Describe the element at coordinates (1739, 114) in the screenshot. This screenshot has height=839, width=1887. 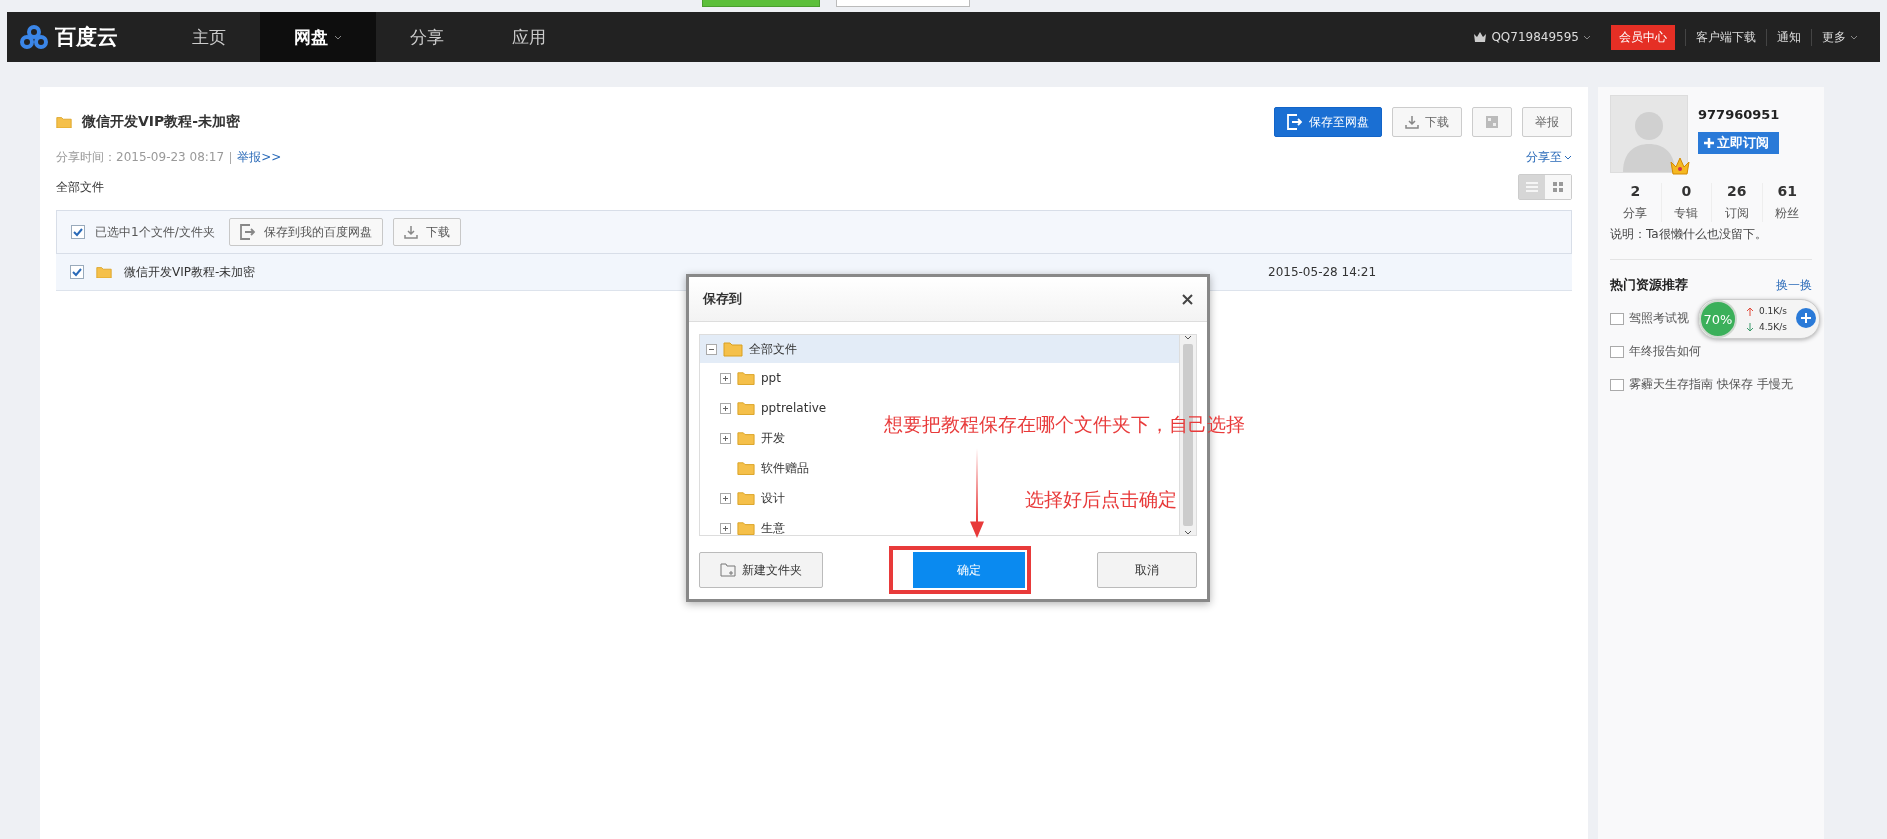
I see `username: 977960951` at that location.